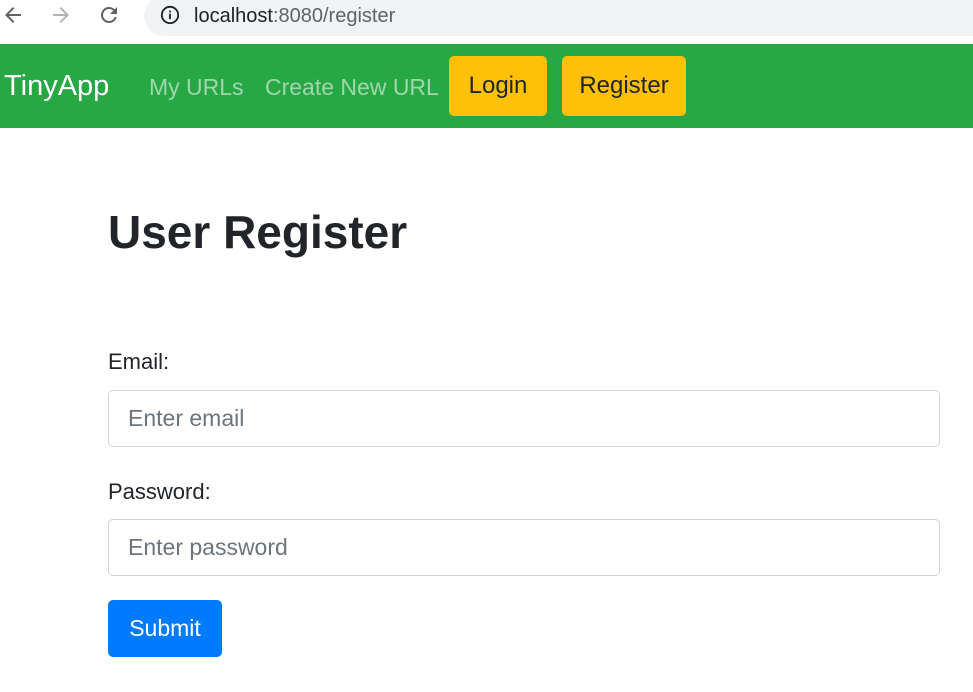 The width and height of the screenshot is (973, 692). Describe the element at coordinates (56, 86) in the screenshot. I see `brand-link: TinyApp` at that location.